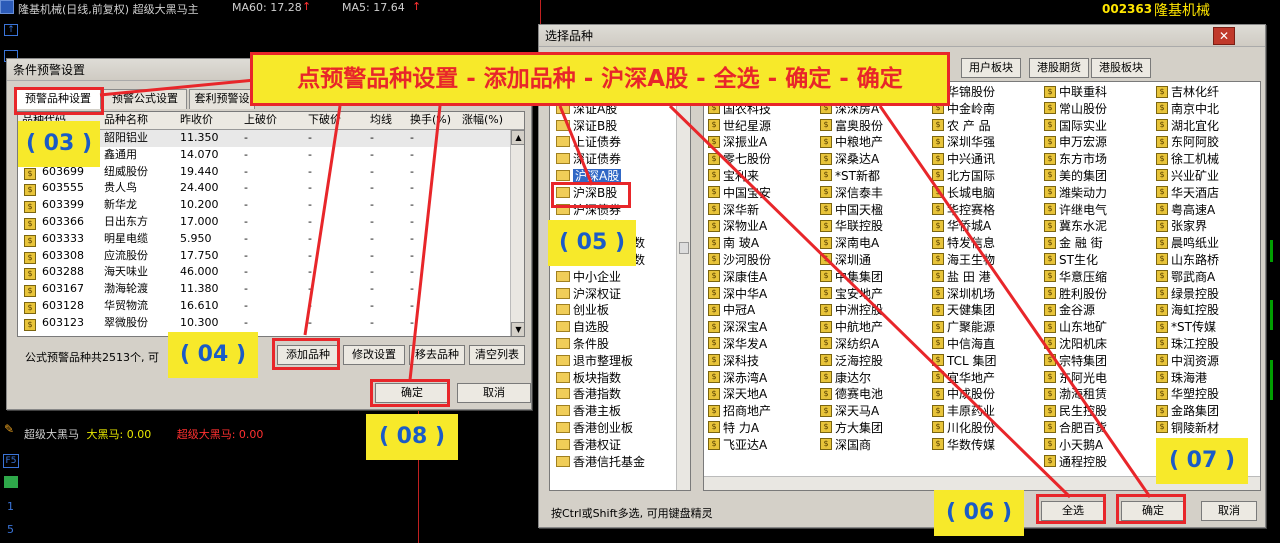  What do you see at coordinates (1202, 461) in the screenshot?
I see `callout-07: ( 07 )` at bounding box center [1202, 461].